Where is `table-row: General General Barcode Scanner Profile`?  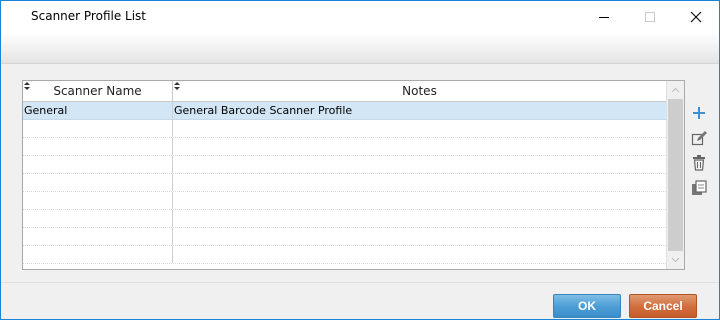 table-row: General General Barcode Scanner Profile is located at coordinates (344, 111).